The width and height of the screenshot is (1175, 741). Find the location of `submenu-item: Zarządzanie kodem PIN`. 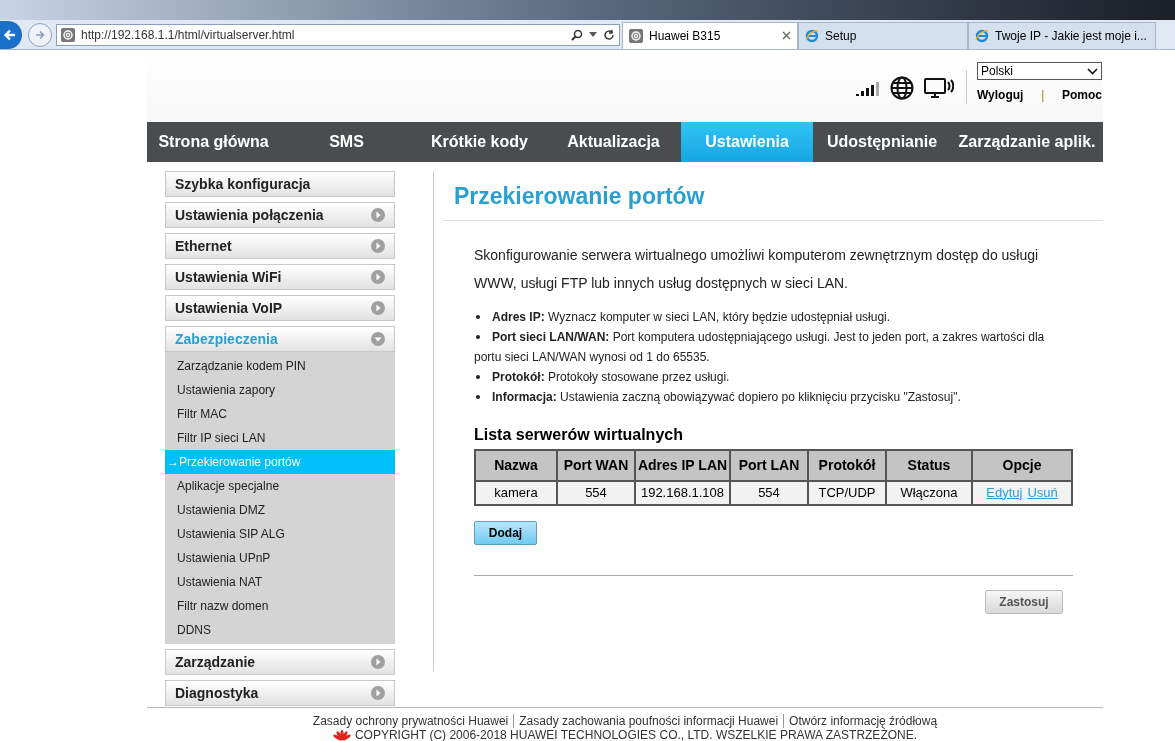

submenu-item: Zarządzanie kodem PIN is located at coordinates (280, 366).